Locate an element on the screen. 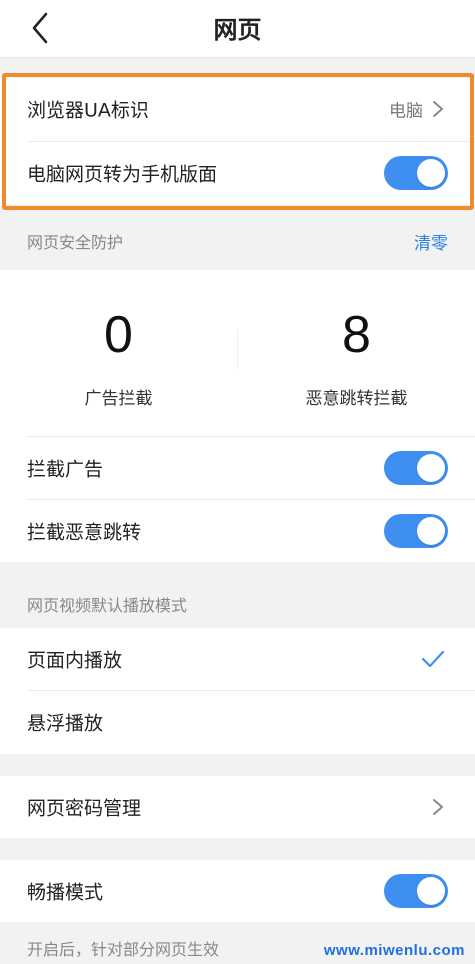 The image size is (475, 964). ua-label: 浏览器UA标识 is located at coordinates (88, 110).